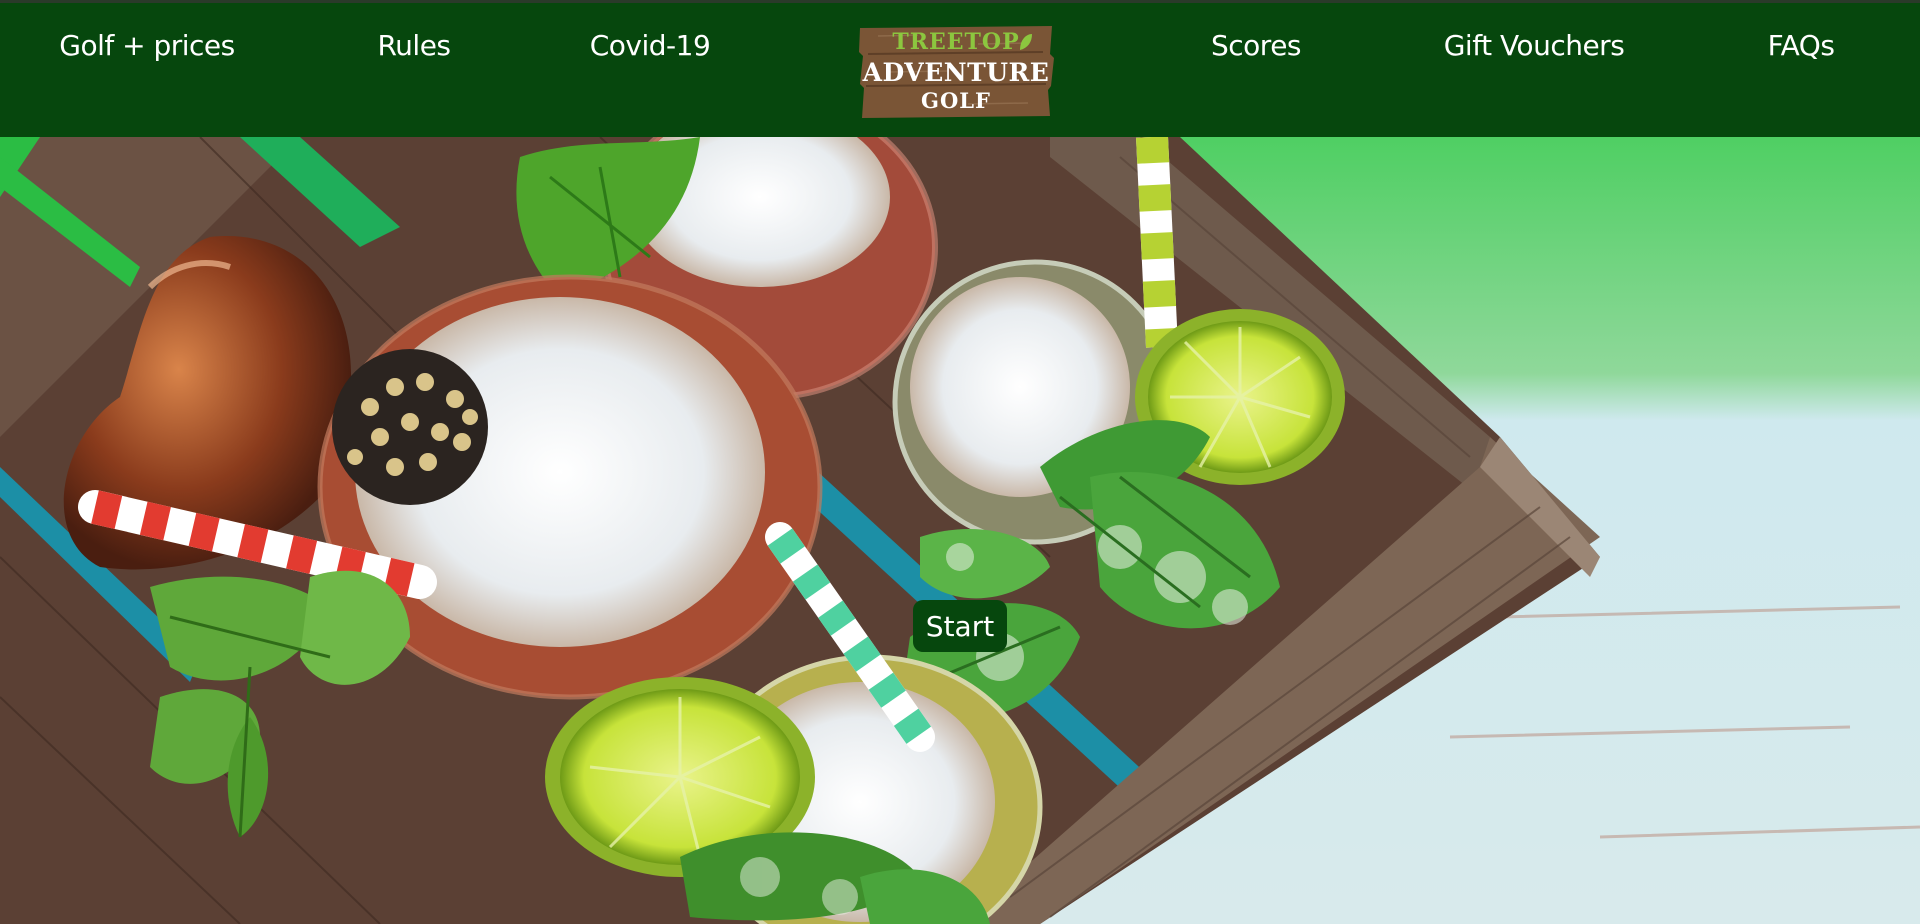  I want to click on start-button: Start, so click(960, 626).